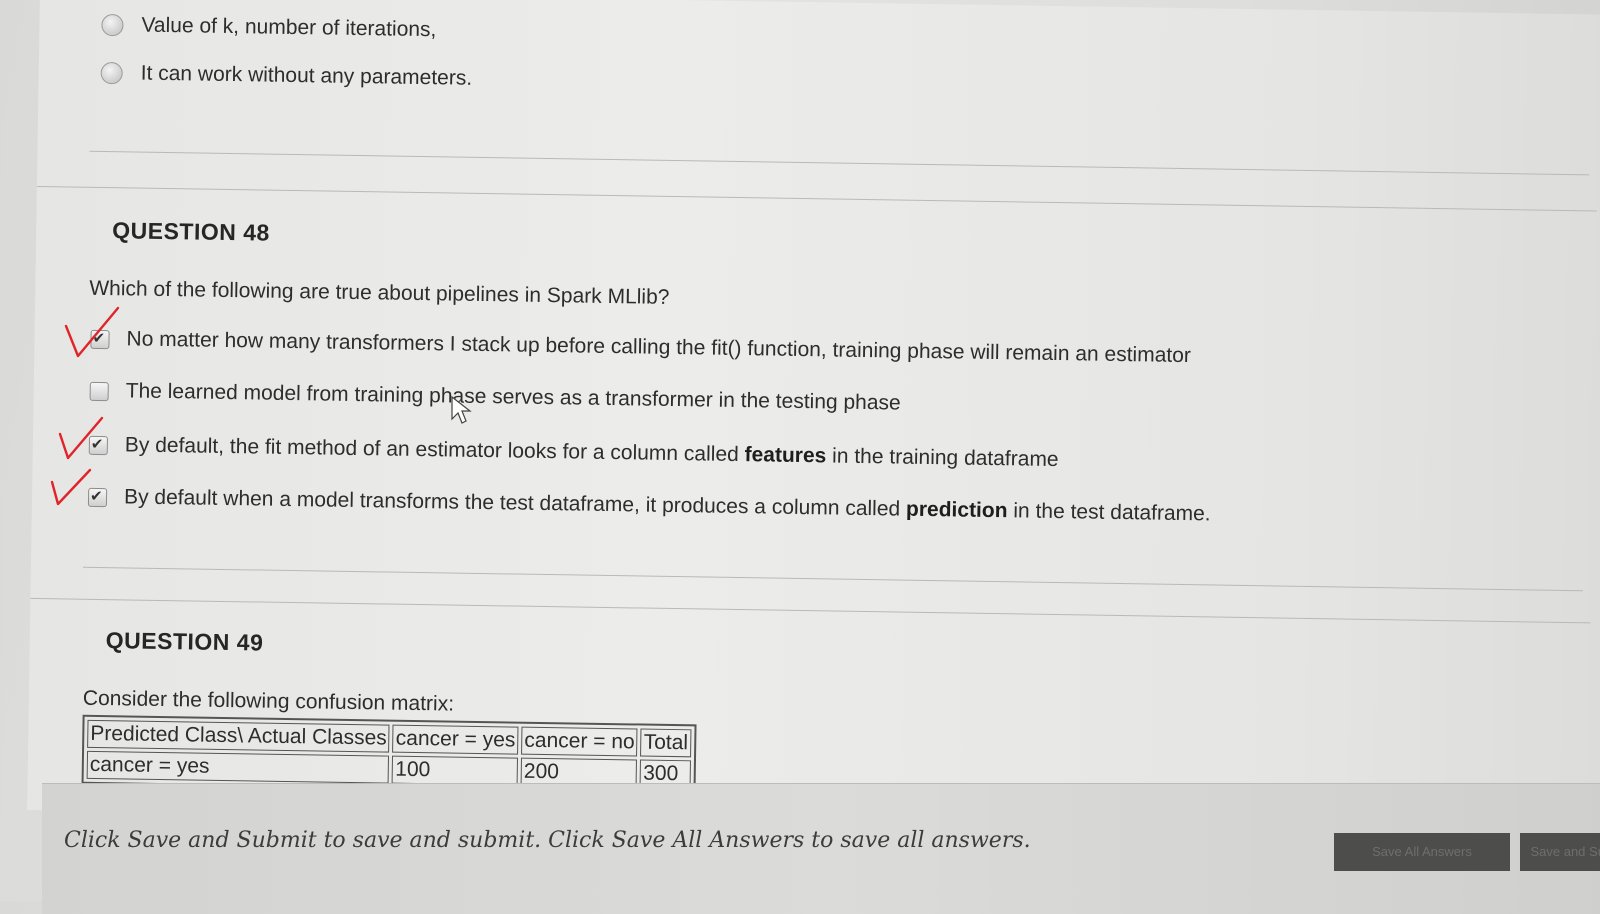 Image resolution: width=1600 pixels, height=914 pixels. I want to click on table-cell: cancer = yes, so click(238, 767).